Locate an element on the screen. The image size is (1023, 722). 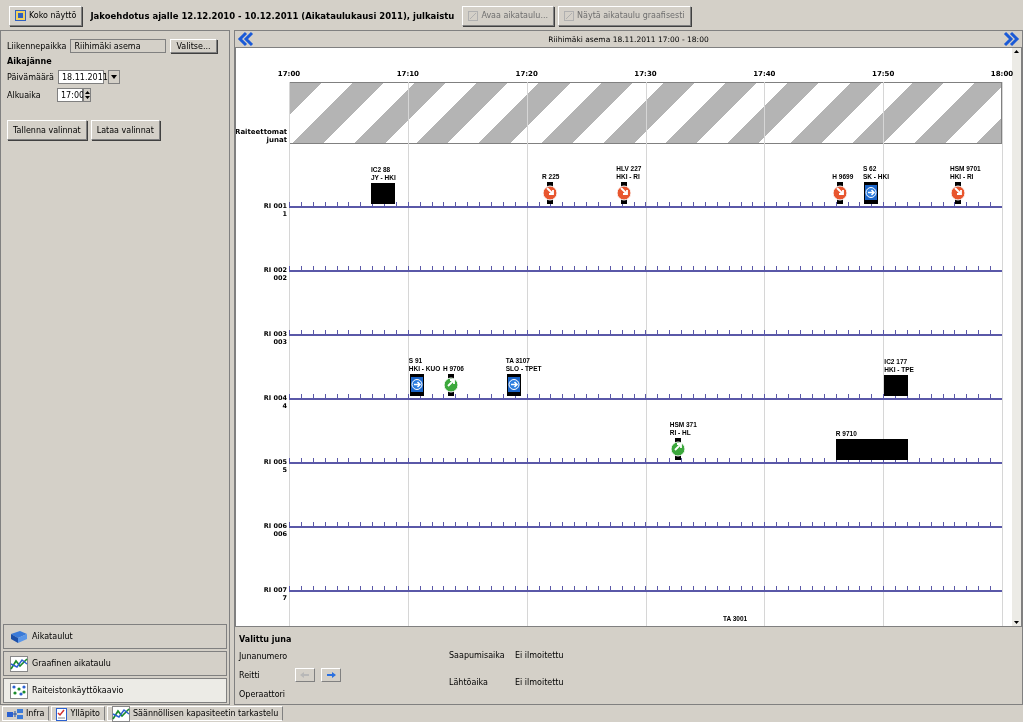
field-label: Junanumero is located at coordinates (263, 656).